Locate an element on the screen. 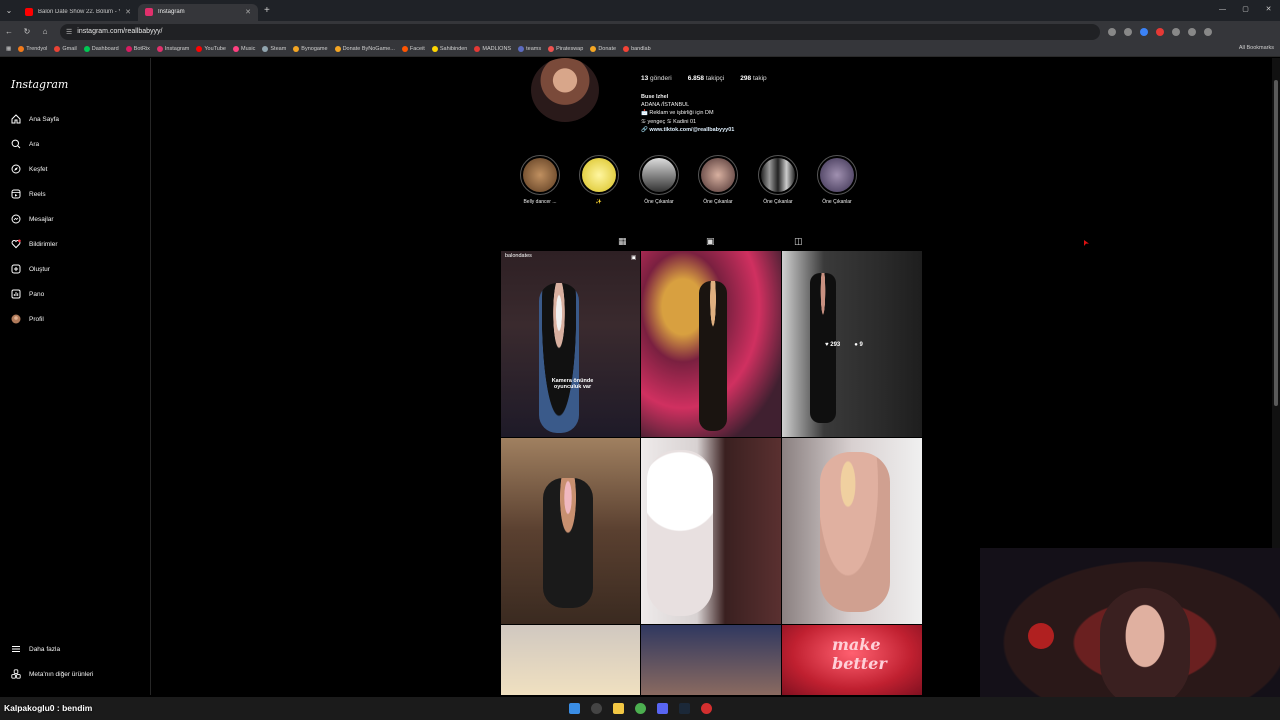 The height and width of the screenshot is (720, 1280). new-tab-button: + is located at coordinates (267, 10).